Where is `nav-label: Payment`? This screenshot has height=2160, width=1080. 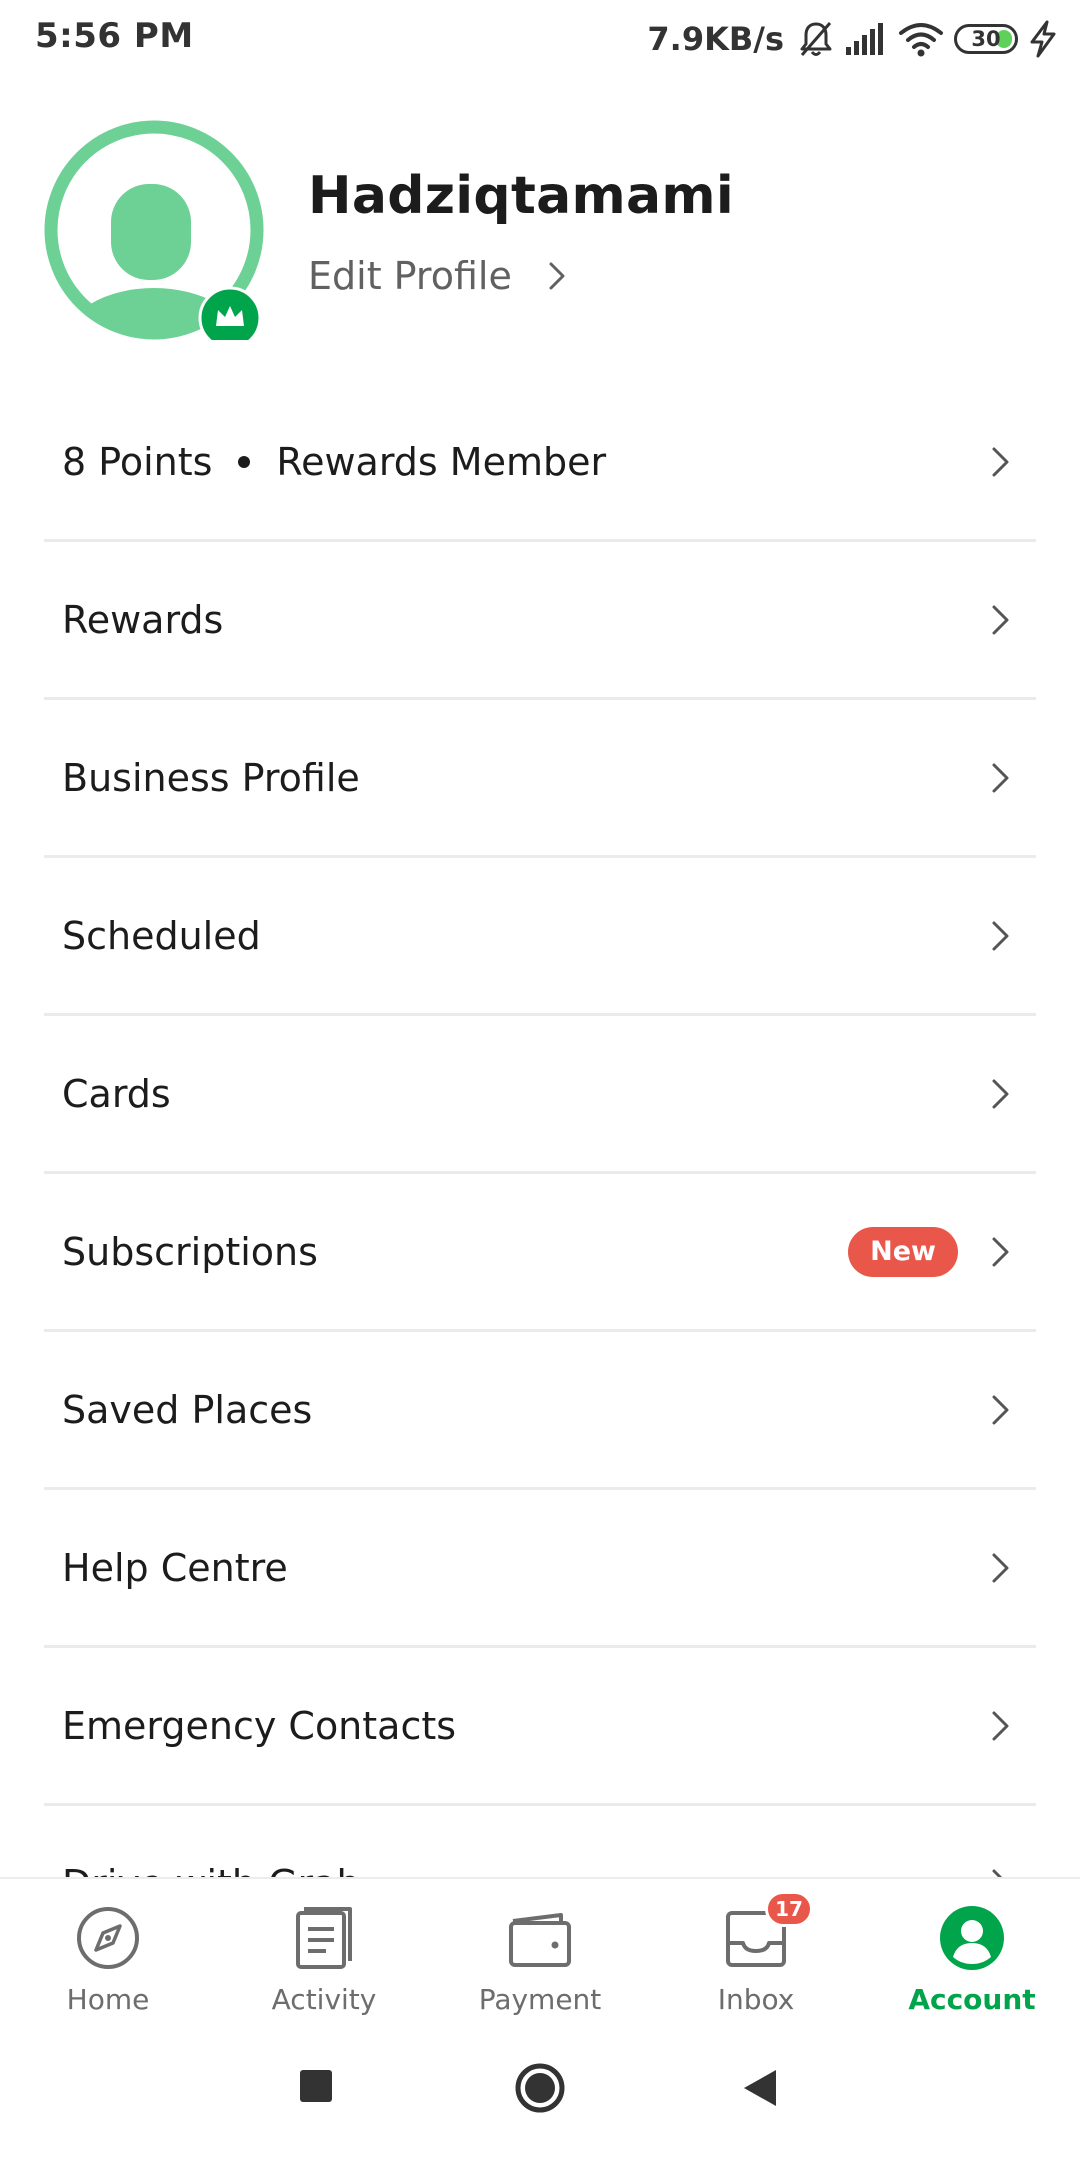
nav-label: Payment is located at coordinates (540, 1999).